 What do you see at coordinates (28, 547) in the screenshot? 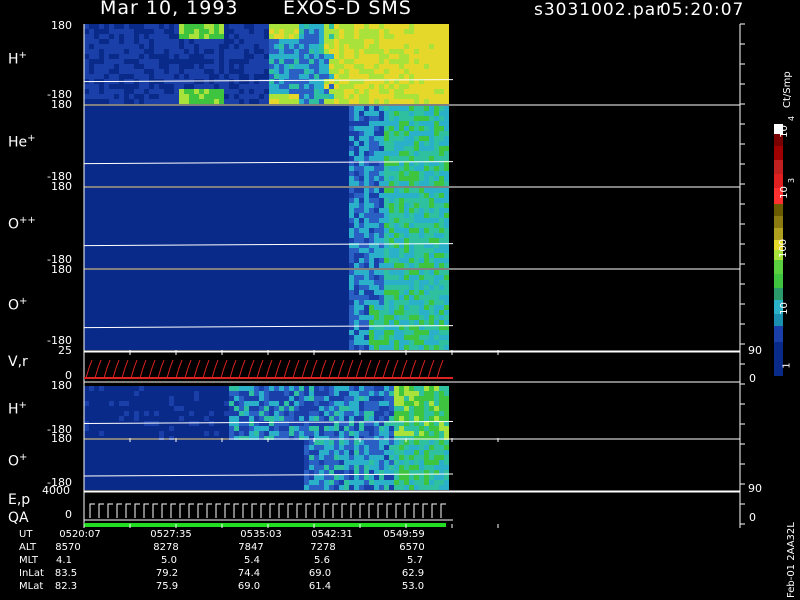
I see `ephem-label-alt: ALT` at bounding box center [28, 547].